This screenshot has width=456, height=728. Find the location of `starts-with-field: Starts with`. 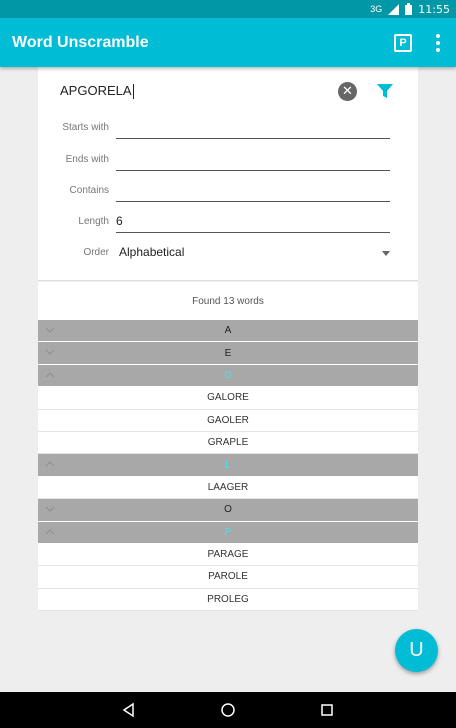

starts-with-field: Starts with is located at coordinates (228, 129).